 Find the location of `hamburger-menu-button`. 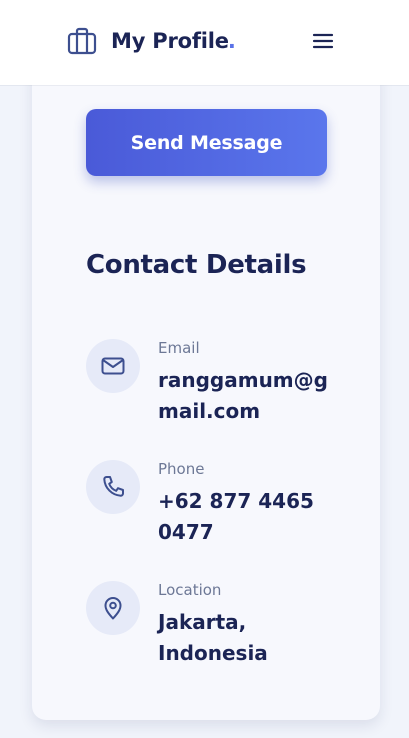

hamburger-menu-button is located at coordinates (323, 41).